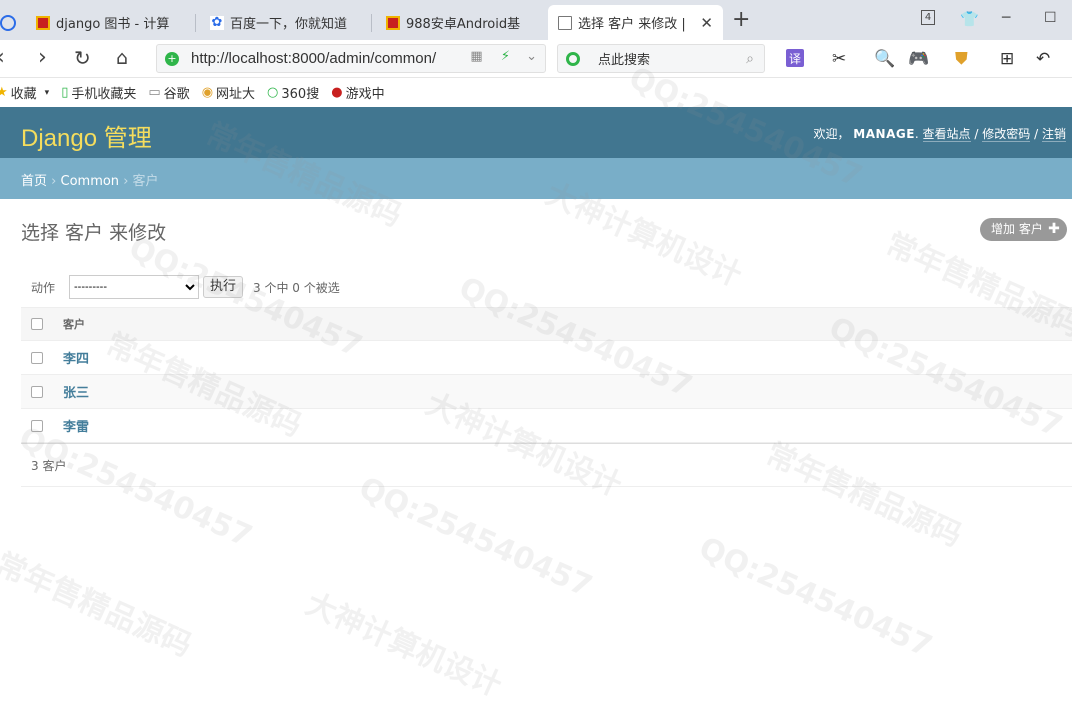 This screenshot has width=1072, height=706. I want to click on new-tab-button: +, so click(741, 19).